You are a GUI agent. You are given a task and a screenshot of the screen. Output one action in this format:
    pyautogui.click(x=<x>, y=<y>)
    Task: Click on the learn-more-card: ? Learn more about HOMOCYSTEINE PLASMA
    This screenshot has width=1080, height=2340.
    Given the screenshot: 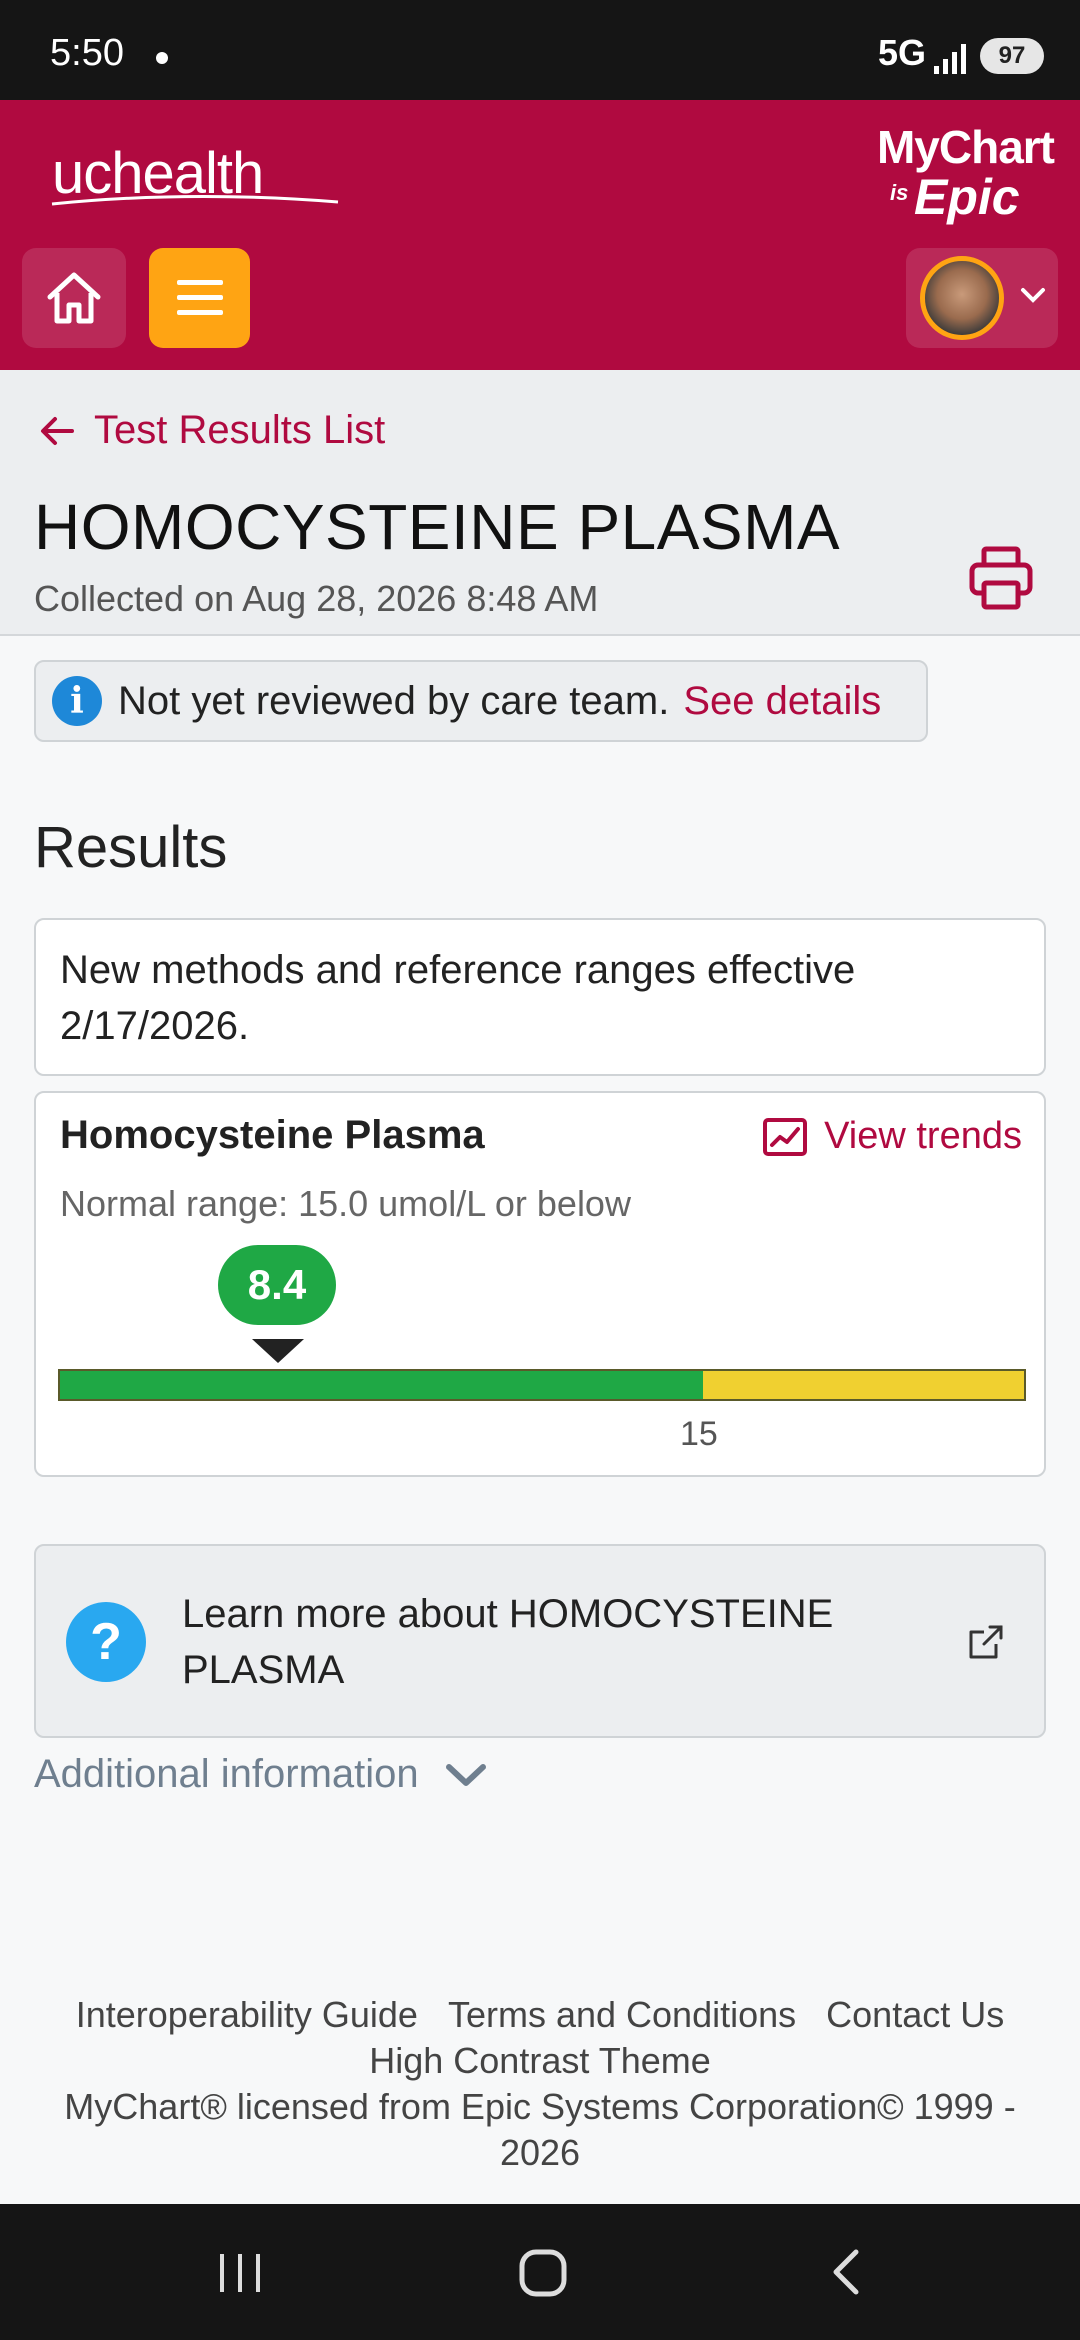 What is the action you would take?
    pyautogui.click(x=540, y=1641)
    